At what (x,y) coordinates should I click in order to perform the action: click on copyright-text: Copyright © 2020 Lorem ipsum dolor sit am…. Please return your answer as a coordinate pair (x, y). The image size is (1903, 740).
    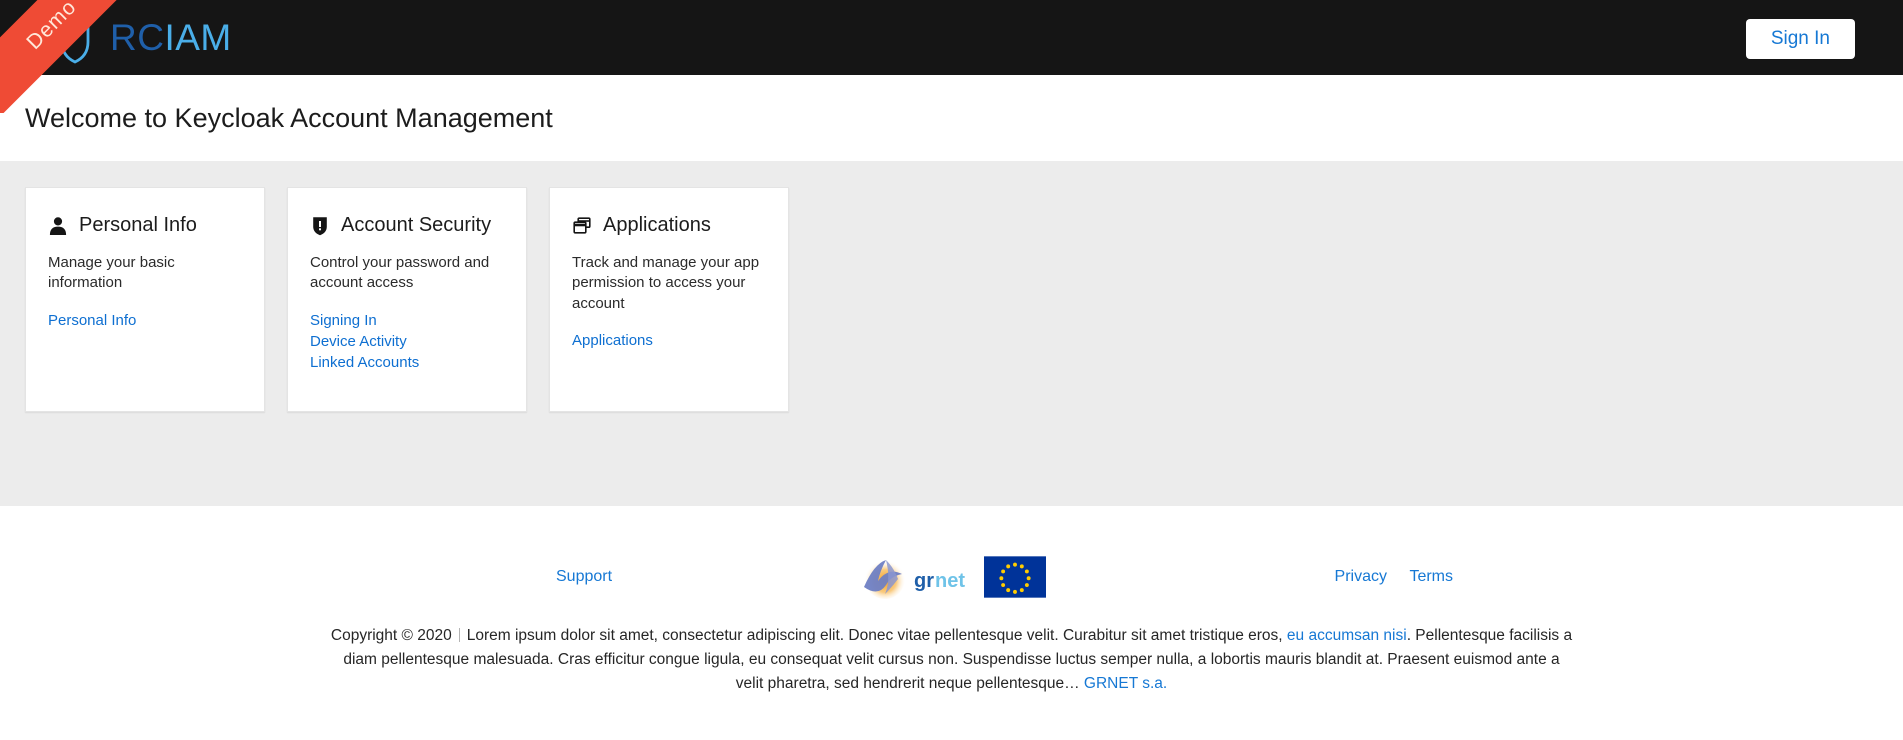
    Looking at the image, I should click on (951, 660).